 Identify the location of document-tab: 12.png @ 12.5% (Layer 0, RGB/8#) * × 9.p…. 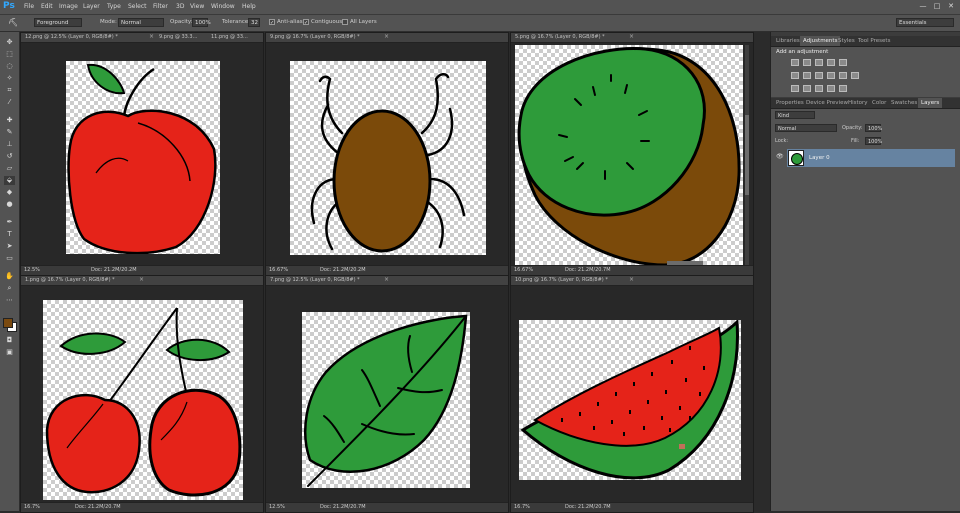
(142, 38).